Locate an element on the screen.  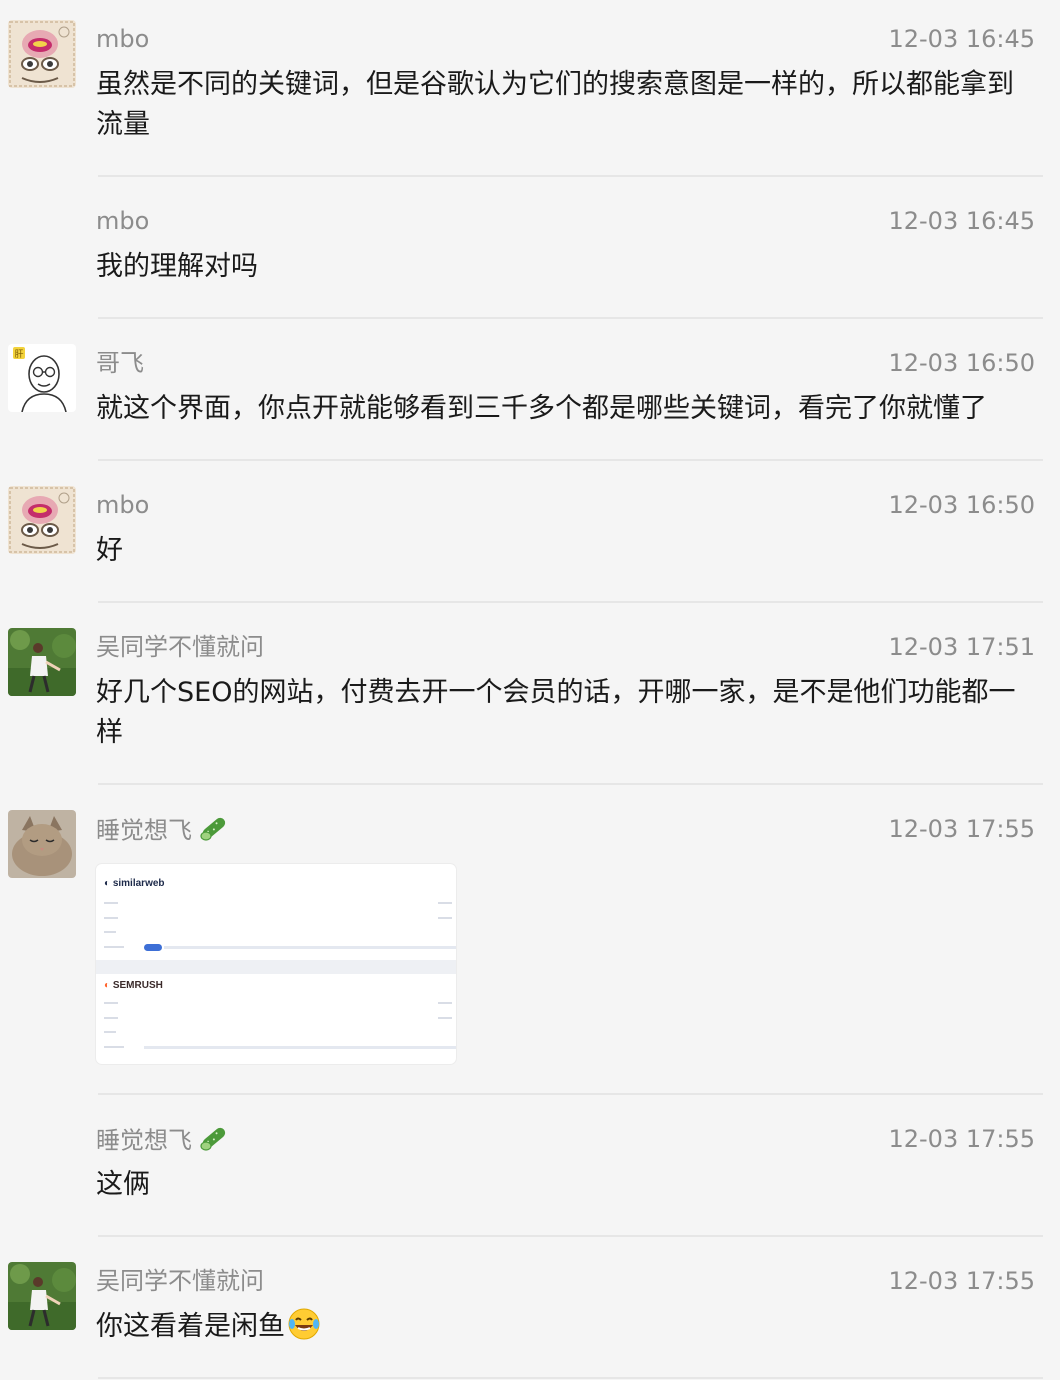
message-text: 好 is located at coordinates (109, 550).